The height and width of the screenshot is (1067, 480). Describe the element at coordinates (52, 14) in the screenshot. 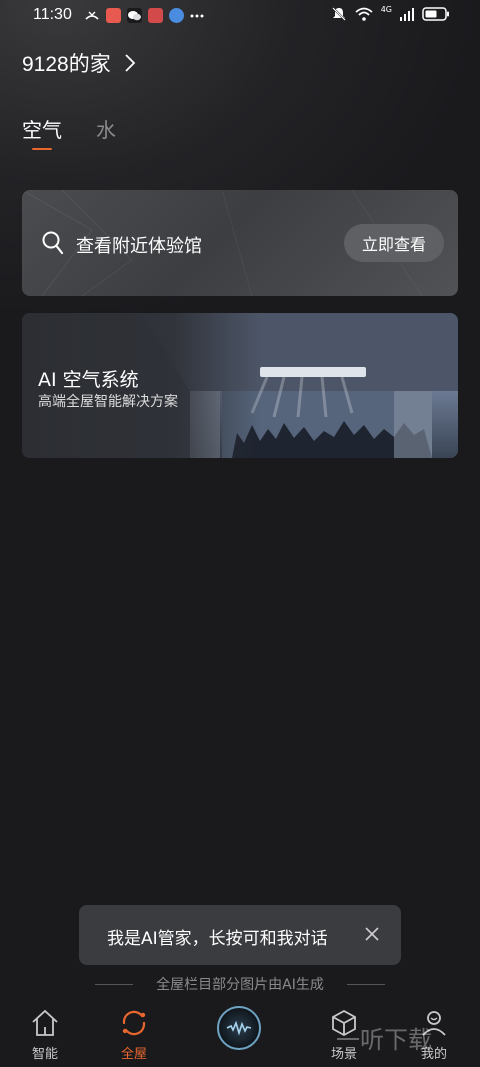

I see `status-time: 11:30` at that location.